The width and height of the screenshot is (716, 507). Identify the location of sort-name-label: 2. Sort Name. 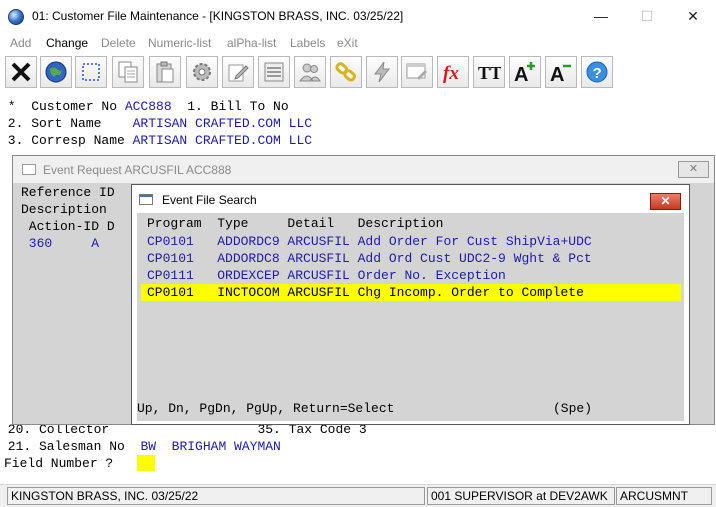
(66, 123).